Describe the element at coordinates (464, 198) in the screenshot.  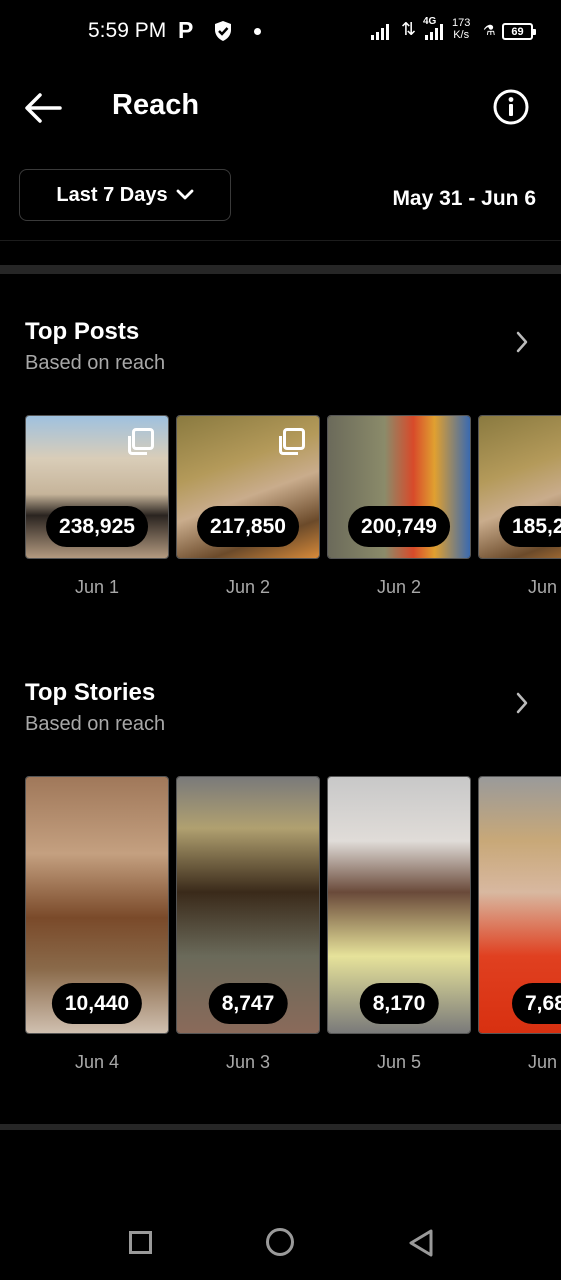
I see `date-range: May 31 - Jun 6` at that location.